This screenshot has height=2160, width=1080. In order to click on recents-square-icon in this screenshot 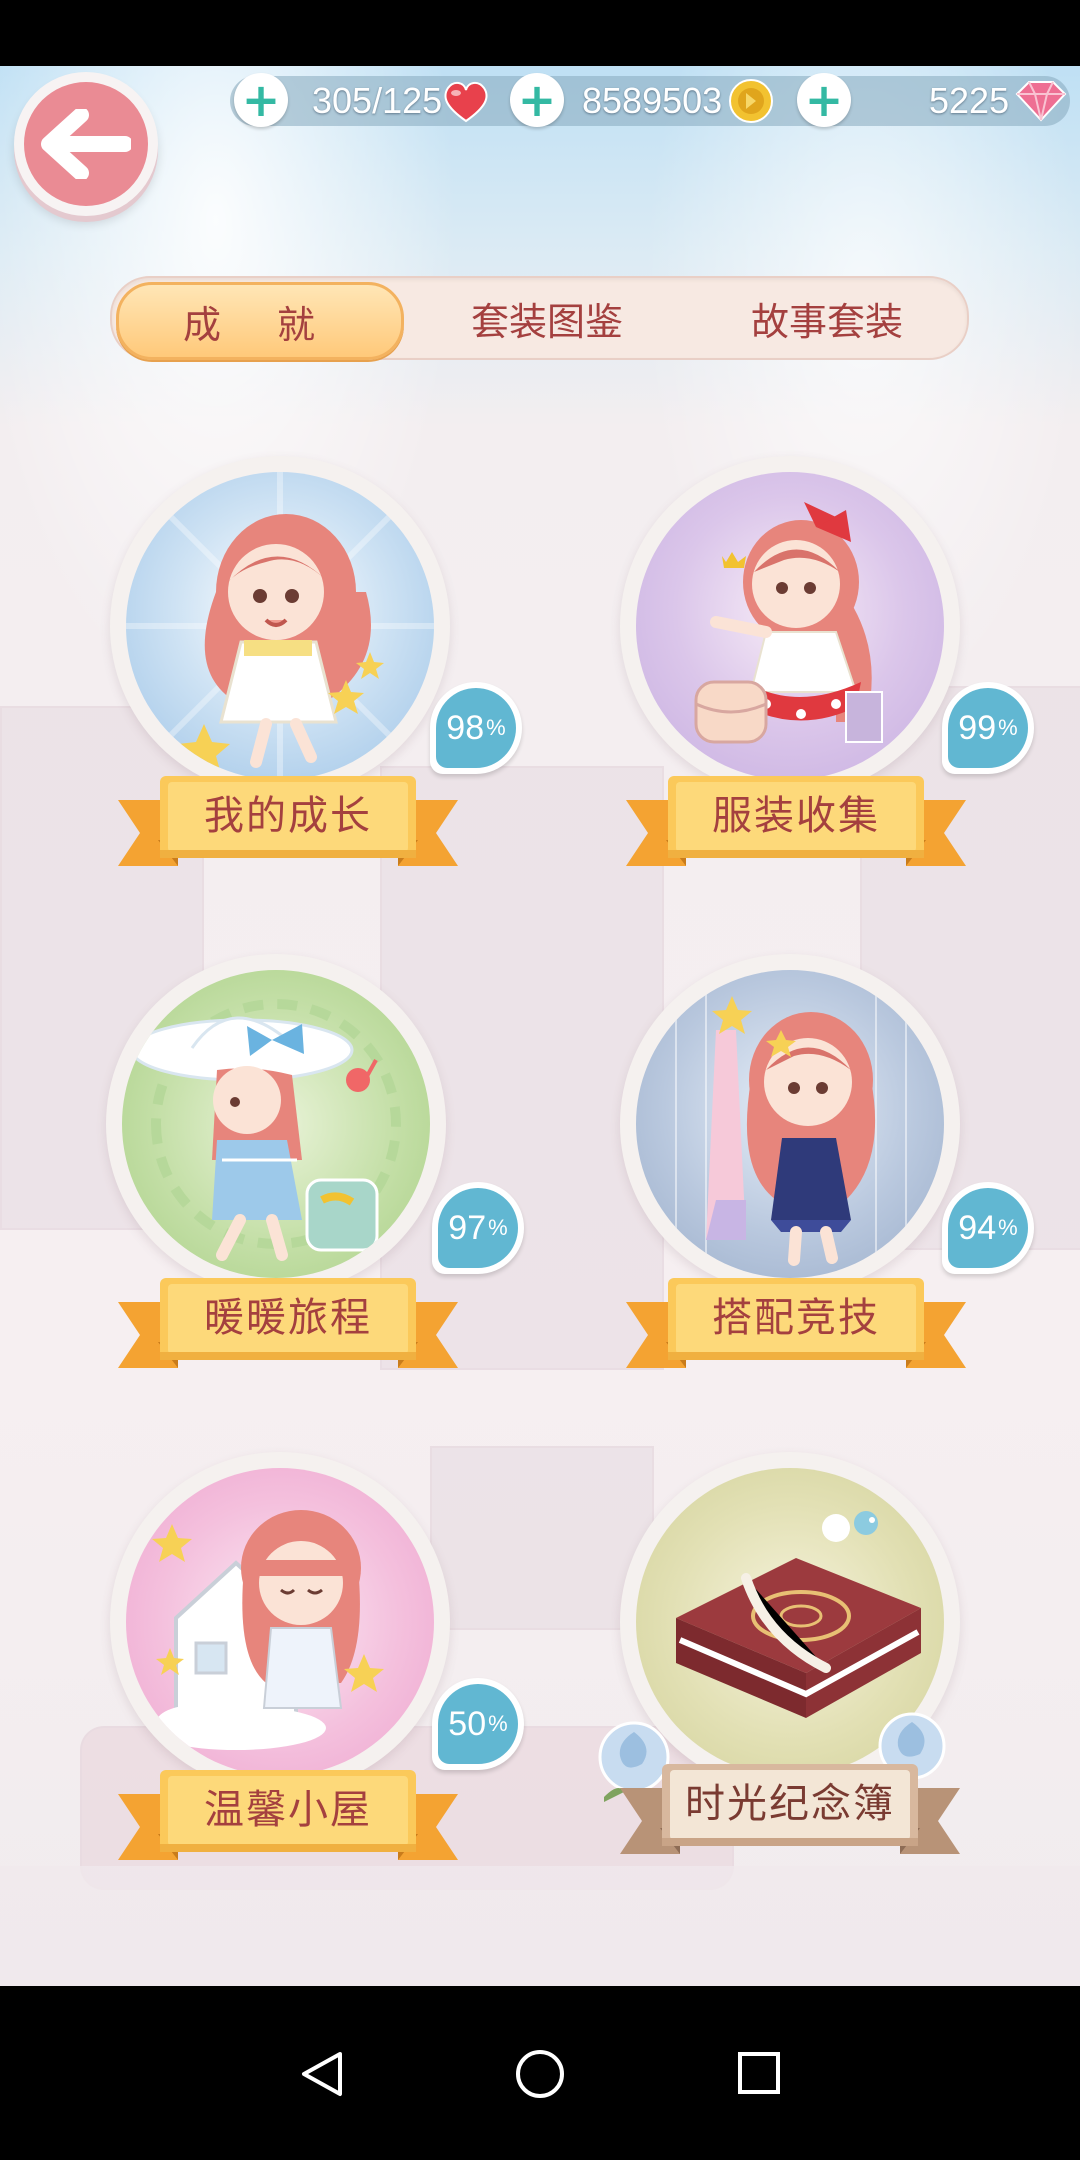, I will do `click(759, 2073)`.